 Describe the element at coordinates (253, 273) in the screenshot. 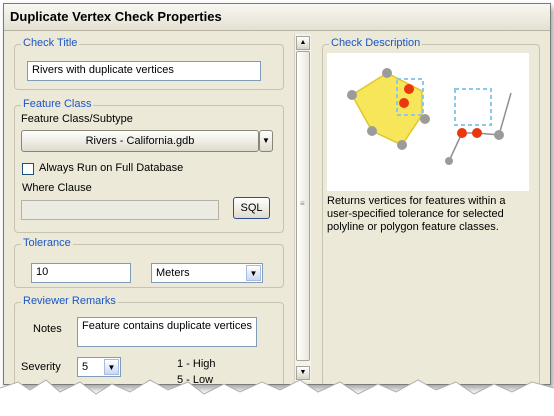

I see `chevron-down-icon: ▼` at that location.